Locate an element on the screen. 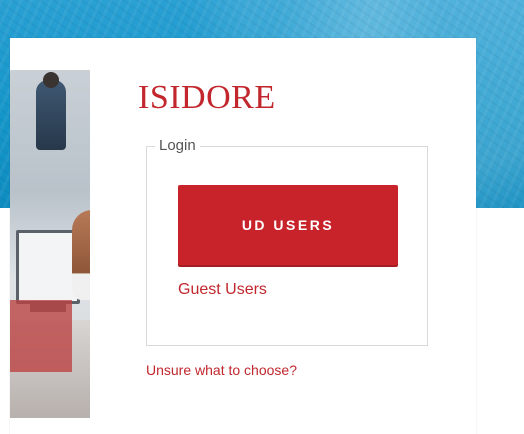 This screenshot has height=434, width=524. photo-computer-monitor is located at coordinates (48, 267).